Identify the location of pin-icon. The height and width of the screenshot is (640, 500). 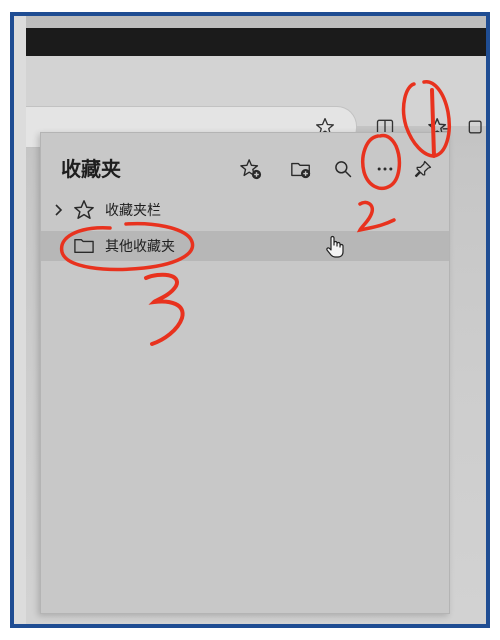
(423, 169).